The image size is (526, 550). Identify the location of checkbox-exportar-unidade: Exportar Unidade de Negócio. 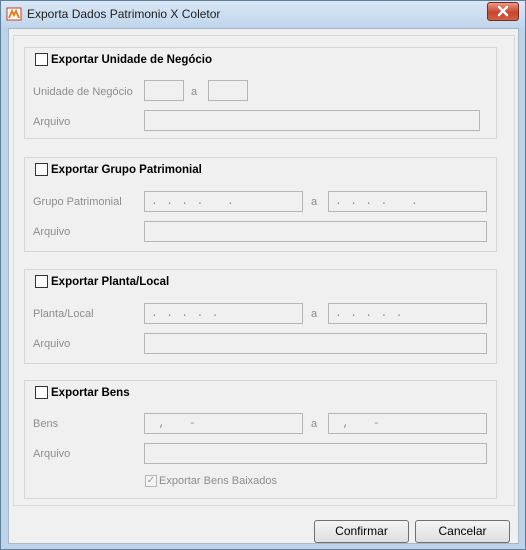
(123, 59).